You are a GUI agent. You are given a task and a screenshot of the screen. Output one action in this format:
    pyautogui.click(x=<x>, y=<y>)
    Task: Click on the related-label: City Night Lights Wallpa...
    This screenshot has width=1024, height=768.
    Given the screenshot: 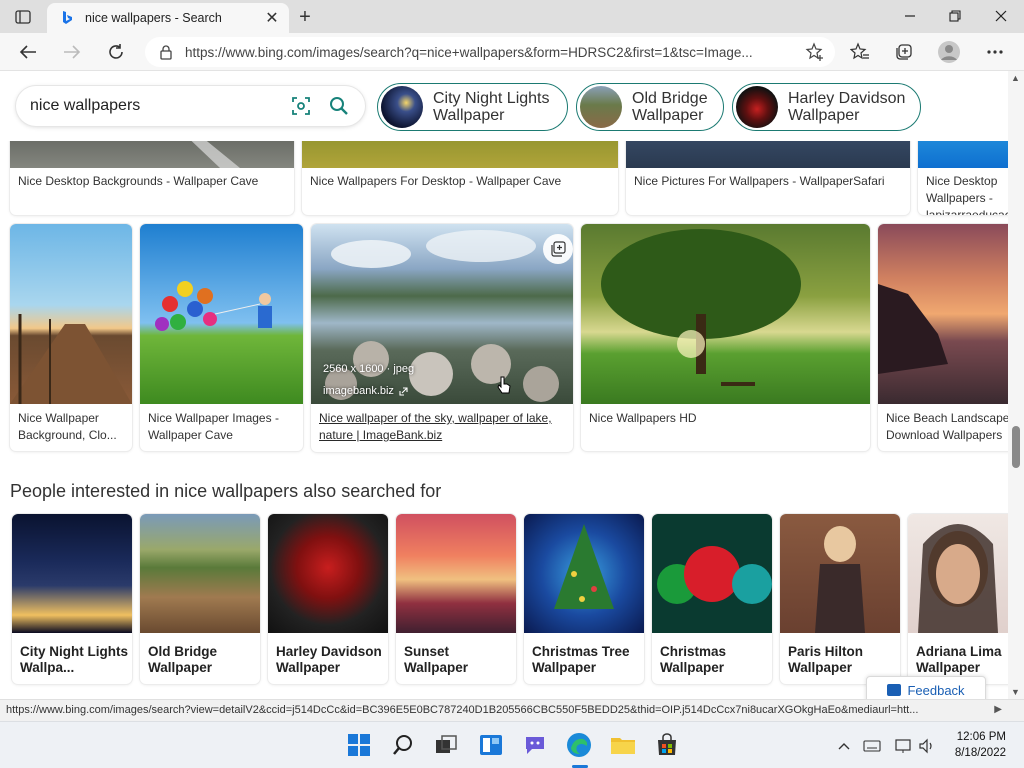 What is the action you would take?
    pyautogui.click(x=74, y=659)
    